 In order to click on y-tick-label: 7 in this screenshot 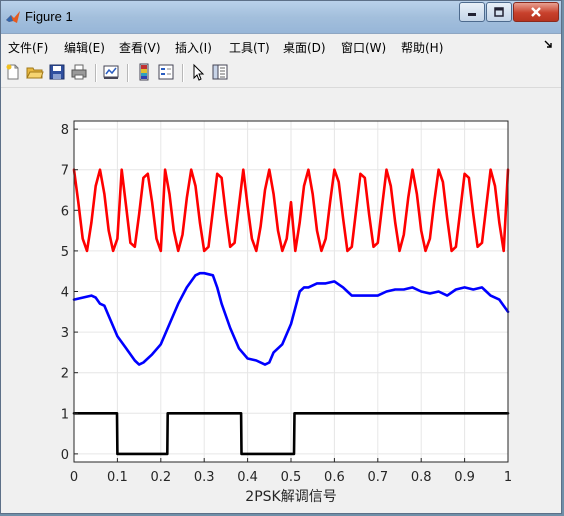, I will do `click(65, 171)`.